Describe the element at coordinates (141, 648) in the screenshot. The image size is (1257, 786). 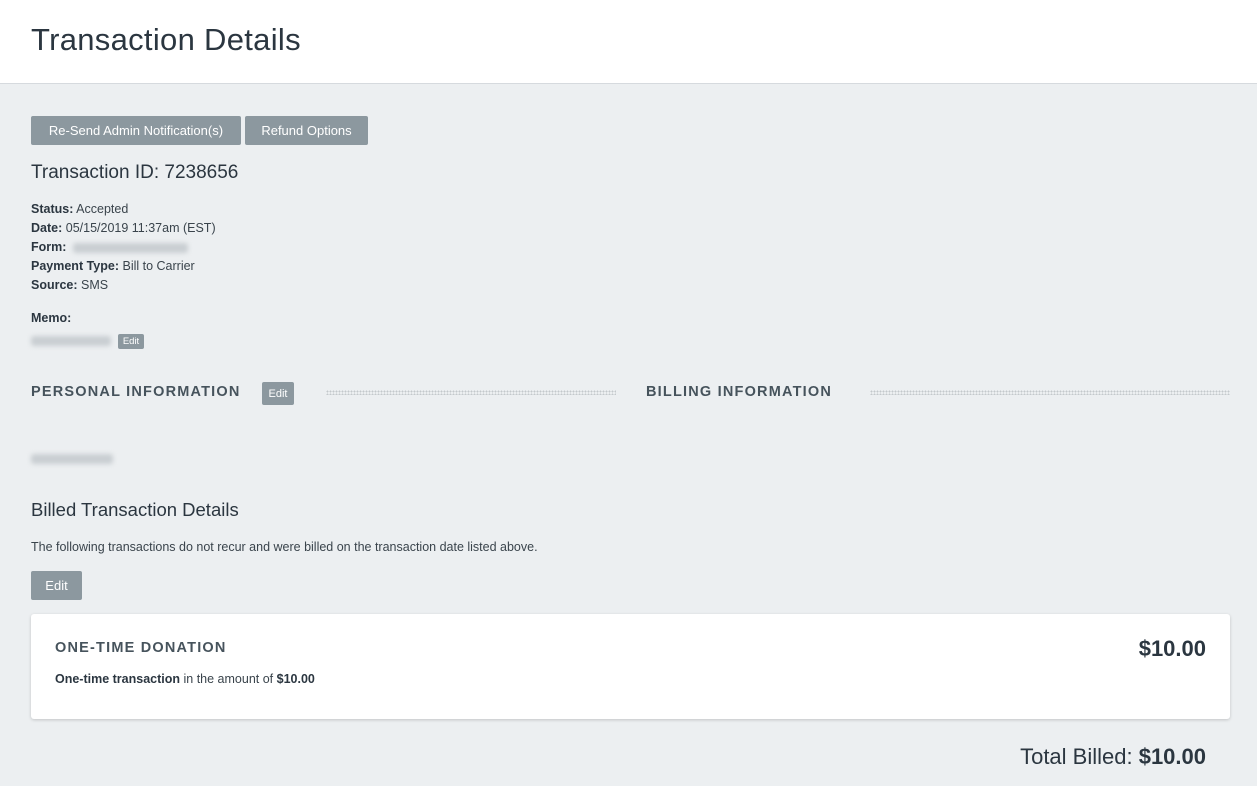
I see `donation-title: ONE-TIME DONATION` at that location.